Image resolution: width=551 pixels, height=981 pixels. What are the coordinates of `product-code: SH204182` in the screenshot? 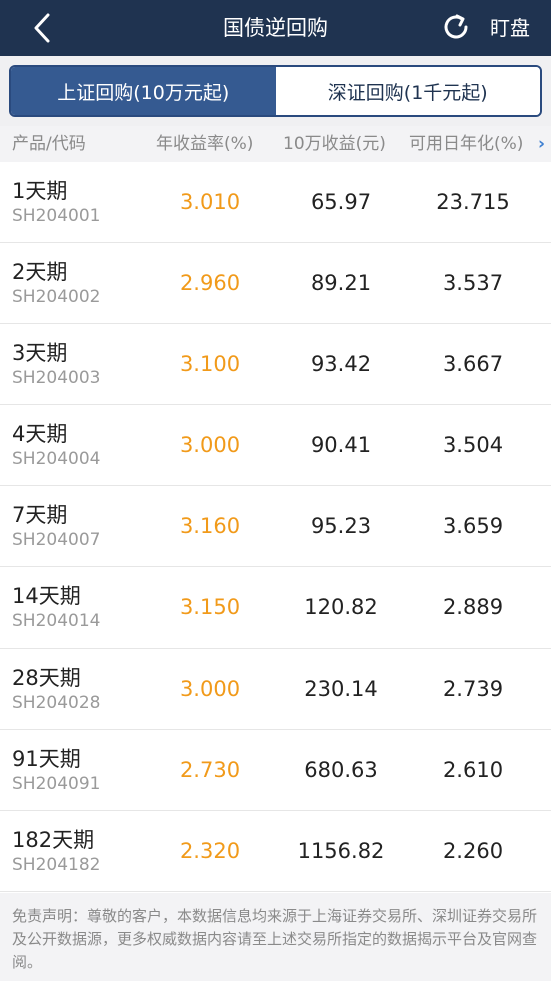 It's located at (56, 864).